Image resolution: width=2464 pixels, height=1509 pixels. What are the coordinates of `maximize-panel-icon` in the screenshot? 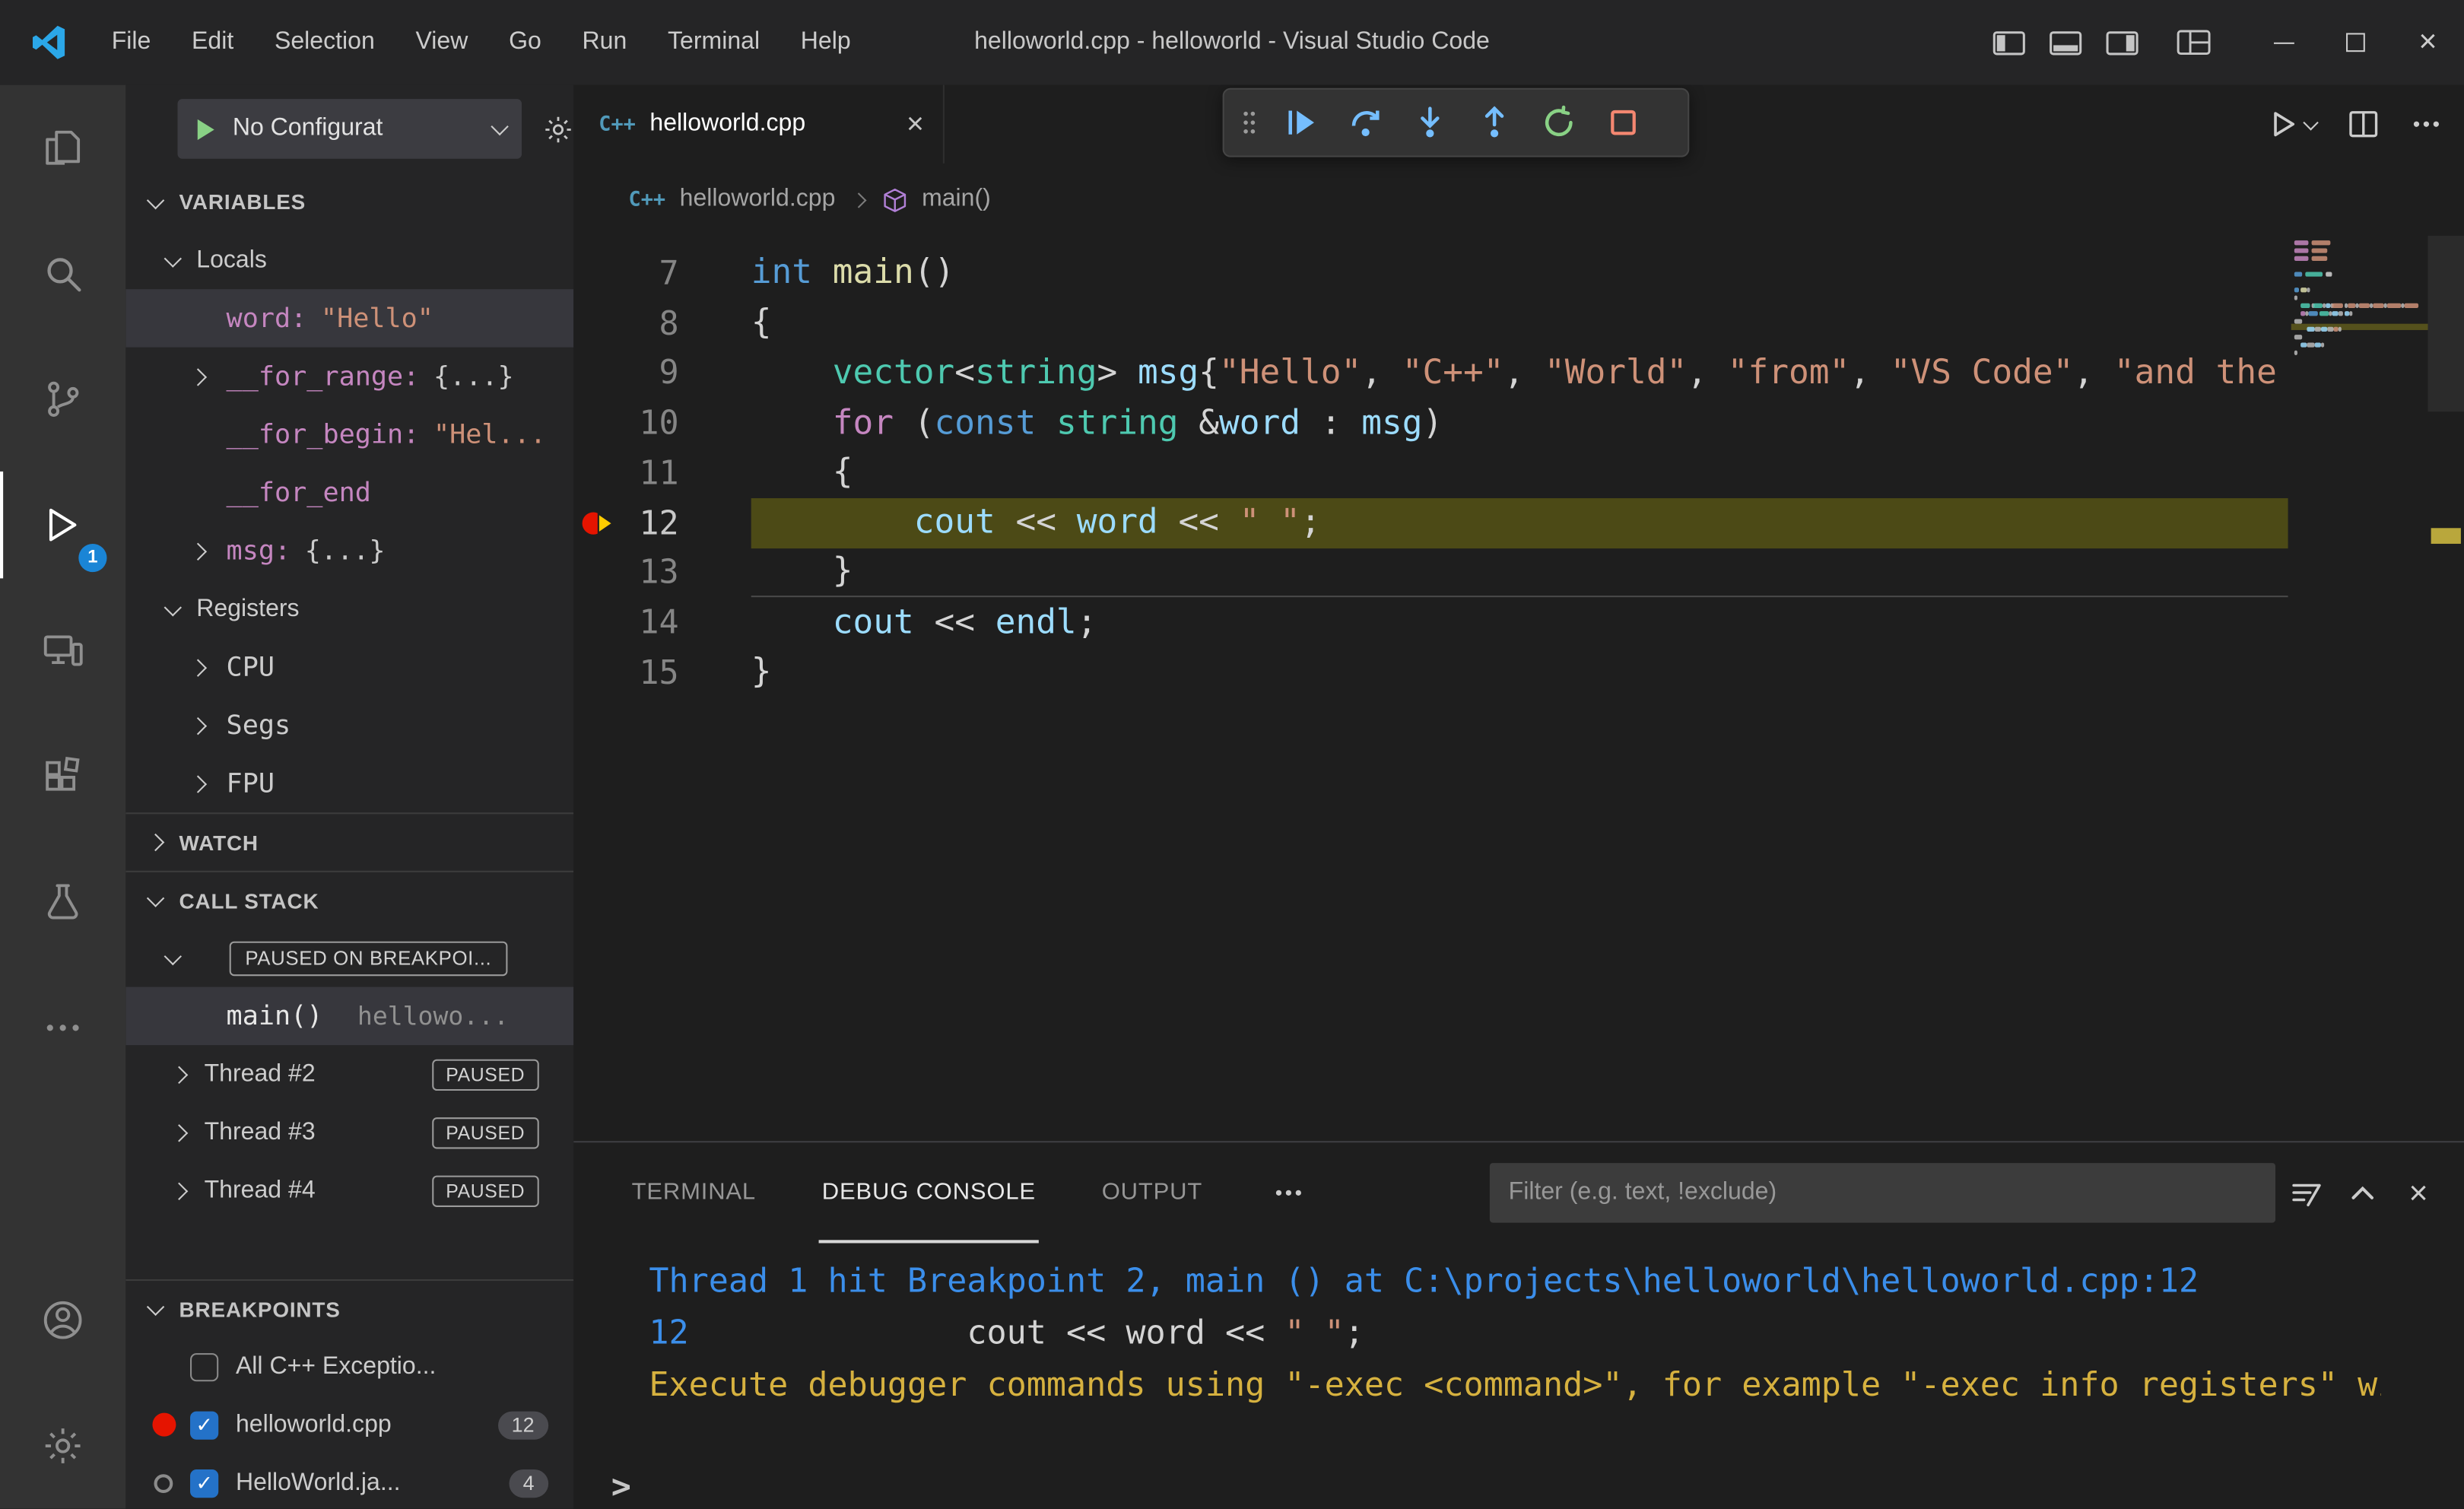 It's located at (2362, 1192).